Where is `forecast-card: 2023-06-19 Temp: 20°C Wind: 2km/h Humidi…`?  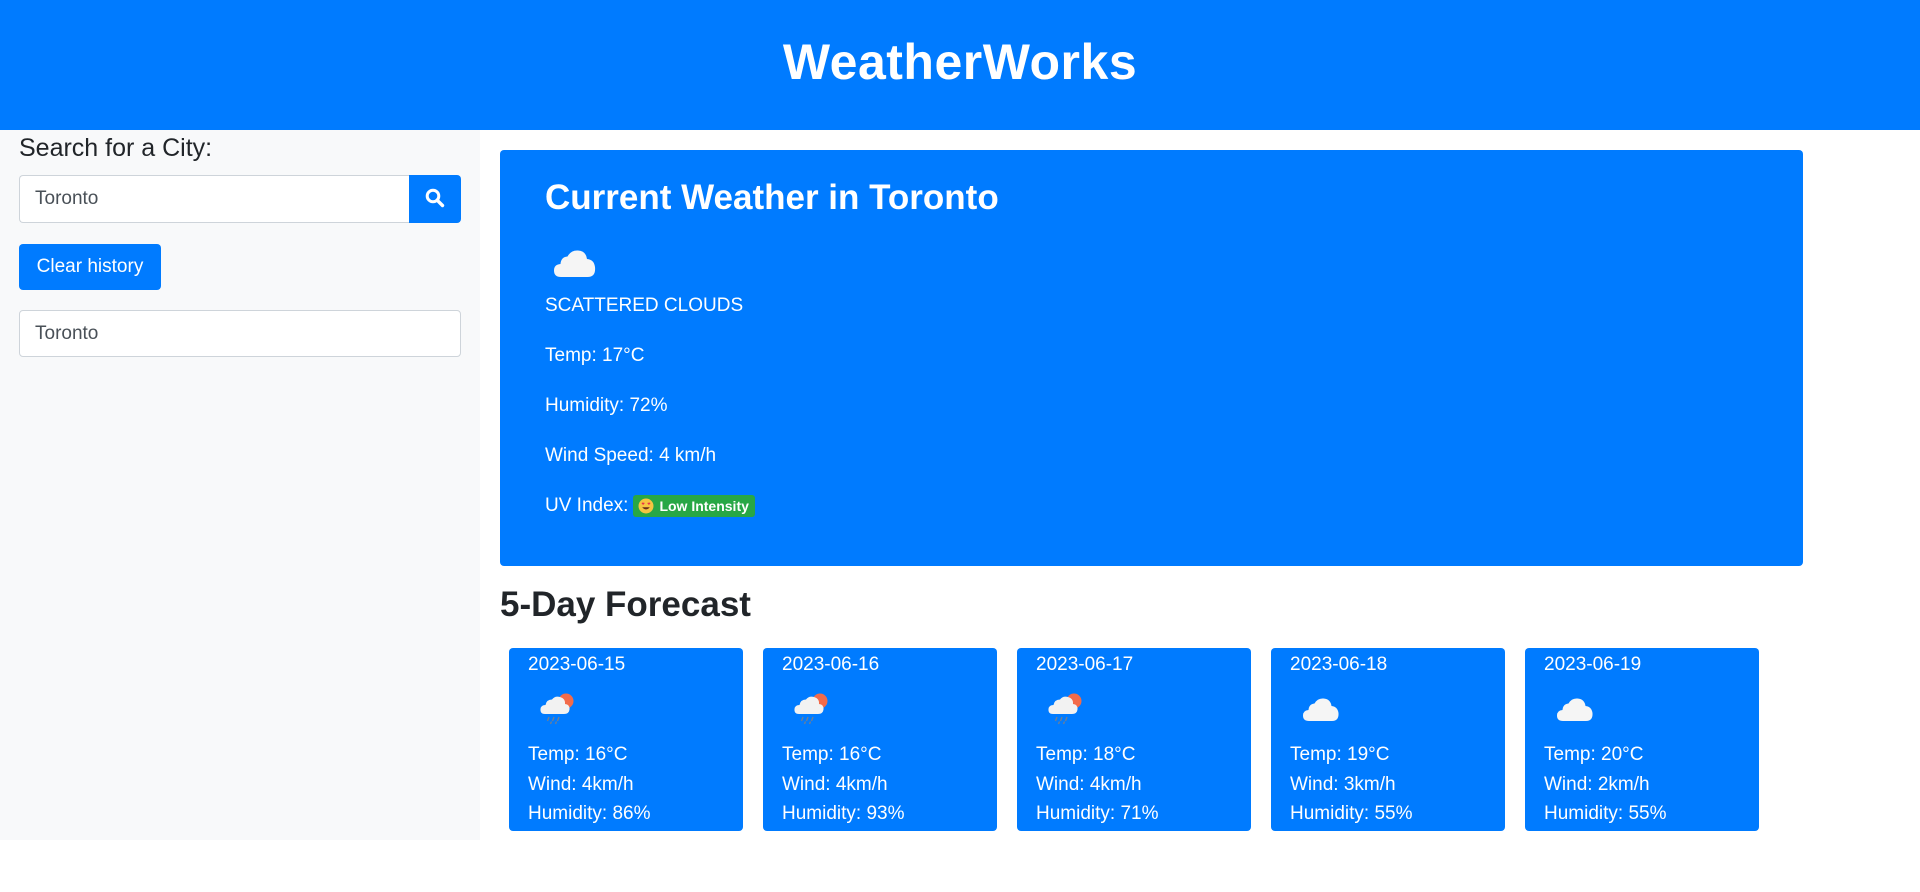
forecast-card: 2023-06-19 Temp: 20°C Wind: 2km/h Humidi… is located at coordinates (1642, 739).